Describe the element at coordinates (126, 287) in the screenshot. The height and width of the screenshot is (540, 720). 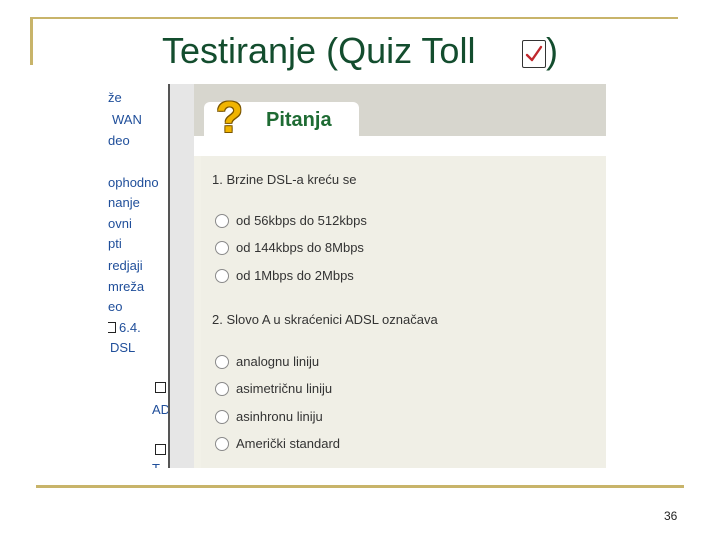
I see `sidebar-item: mreža` at that location.